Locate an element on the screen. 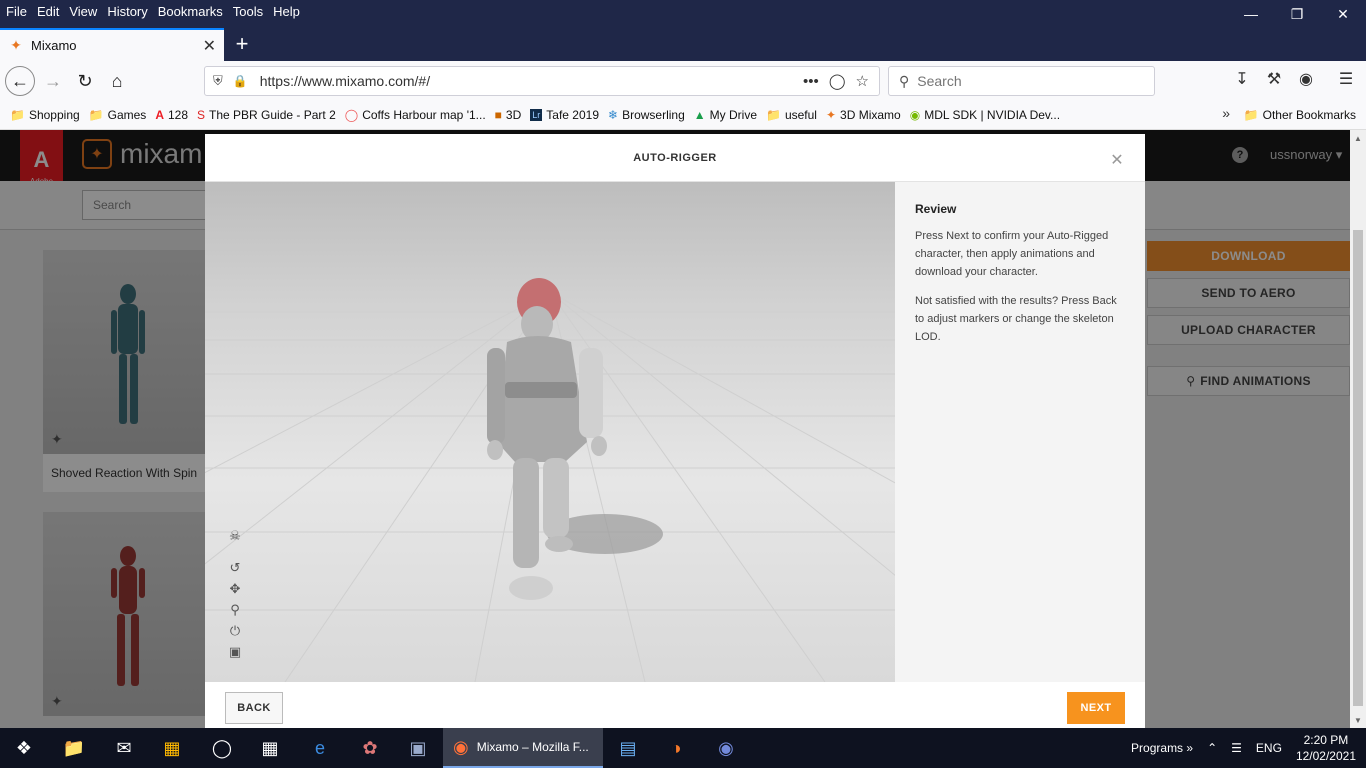  reload-icon: ↻ is located at coordinates (85, 81).